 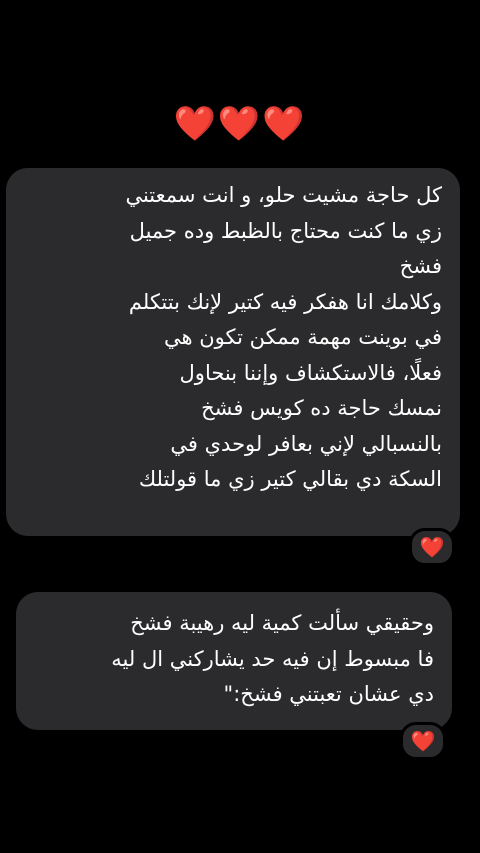 I want to click on message-line: السكة دي بقالي كتير زي ما قولتلك, so click(x=290, y=479).